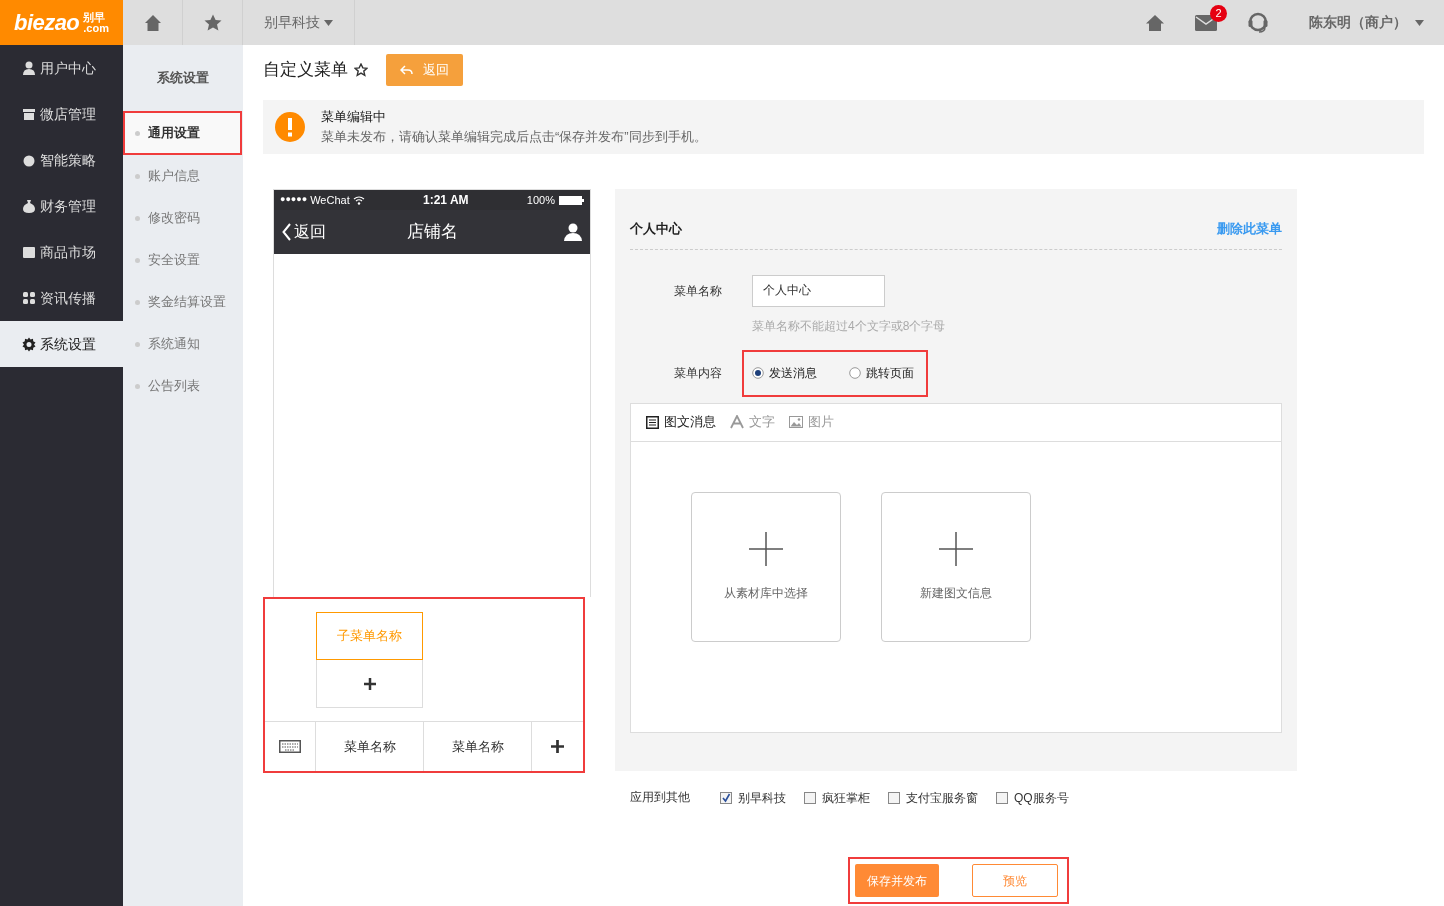 The width and height of the screenshot is (1444, 906). Describe the element at coordinates (652, 422) in the screenshot. I see `list-icon` at that location.